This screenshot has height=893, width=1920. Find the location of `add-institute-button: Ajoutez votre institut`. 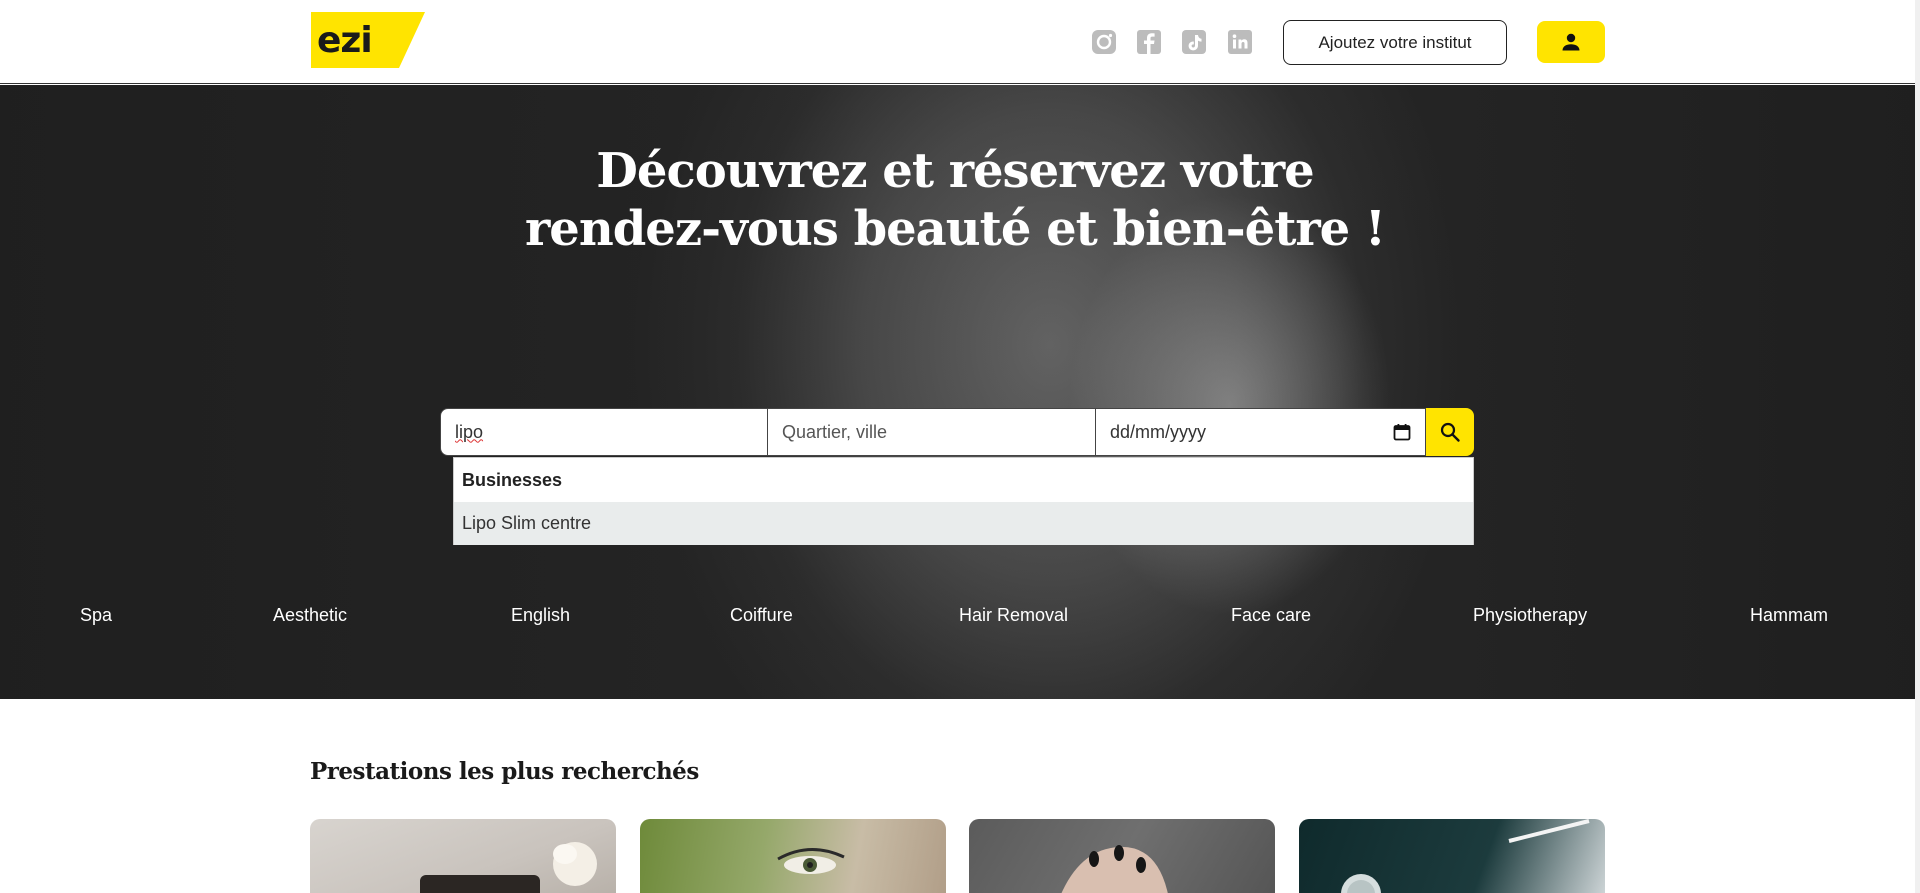

add-institute-button: Ajoutez votre institut is located at coordinates (1395, 42).